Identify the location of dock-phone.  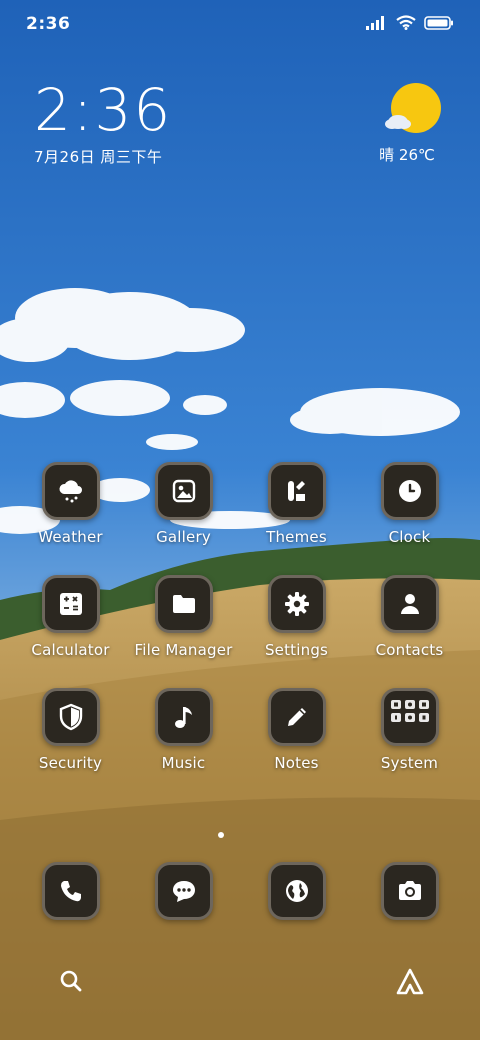
(70, 891).